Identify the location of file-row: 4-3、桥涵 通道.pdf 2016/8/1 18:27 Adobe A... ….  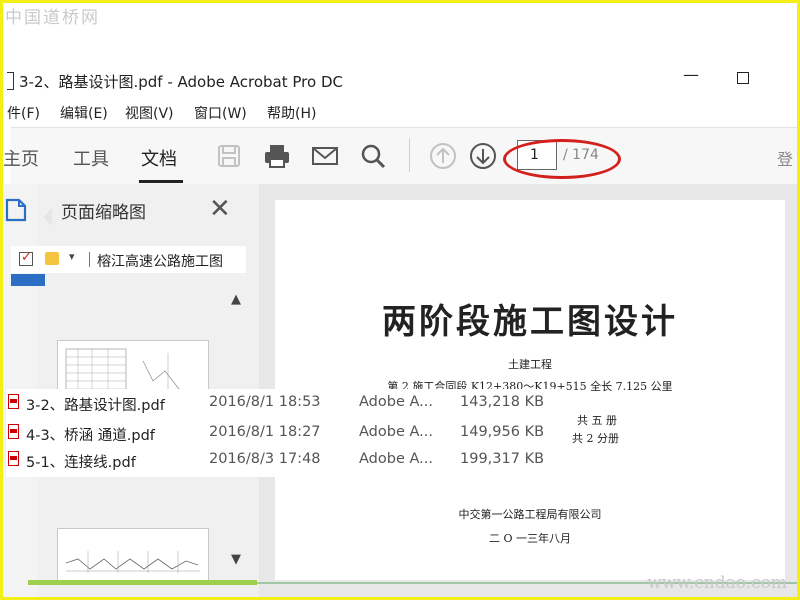
(286, 432).